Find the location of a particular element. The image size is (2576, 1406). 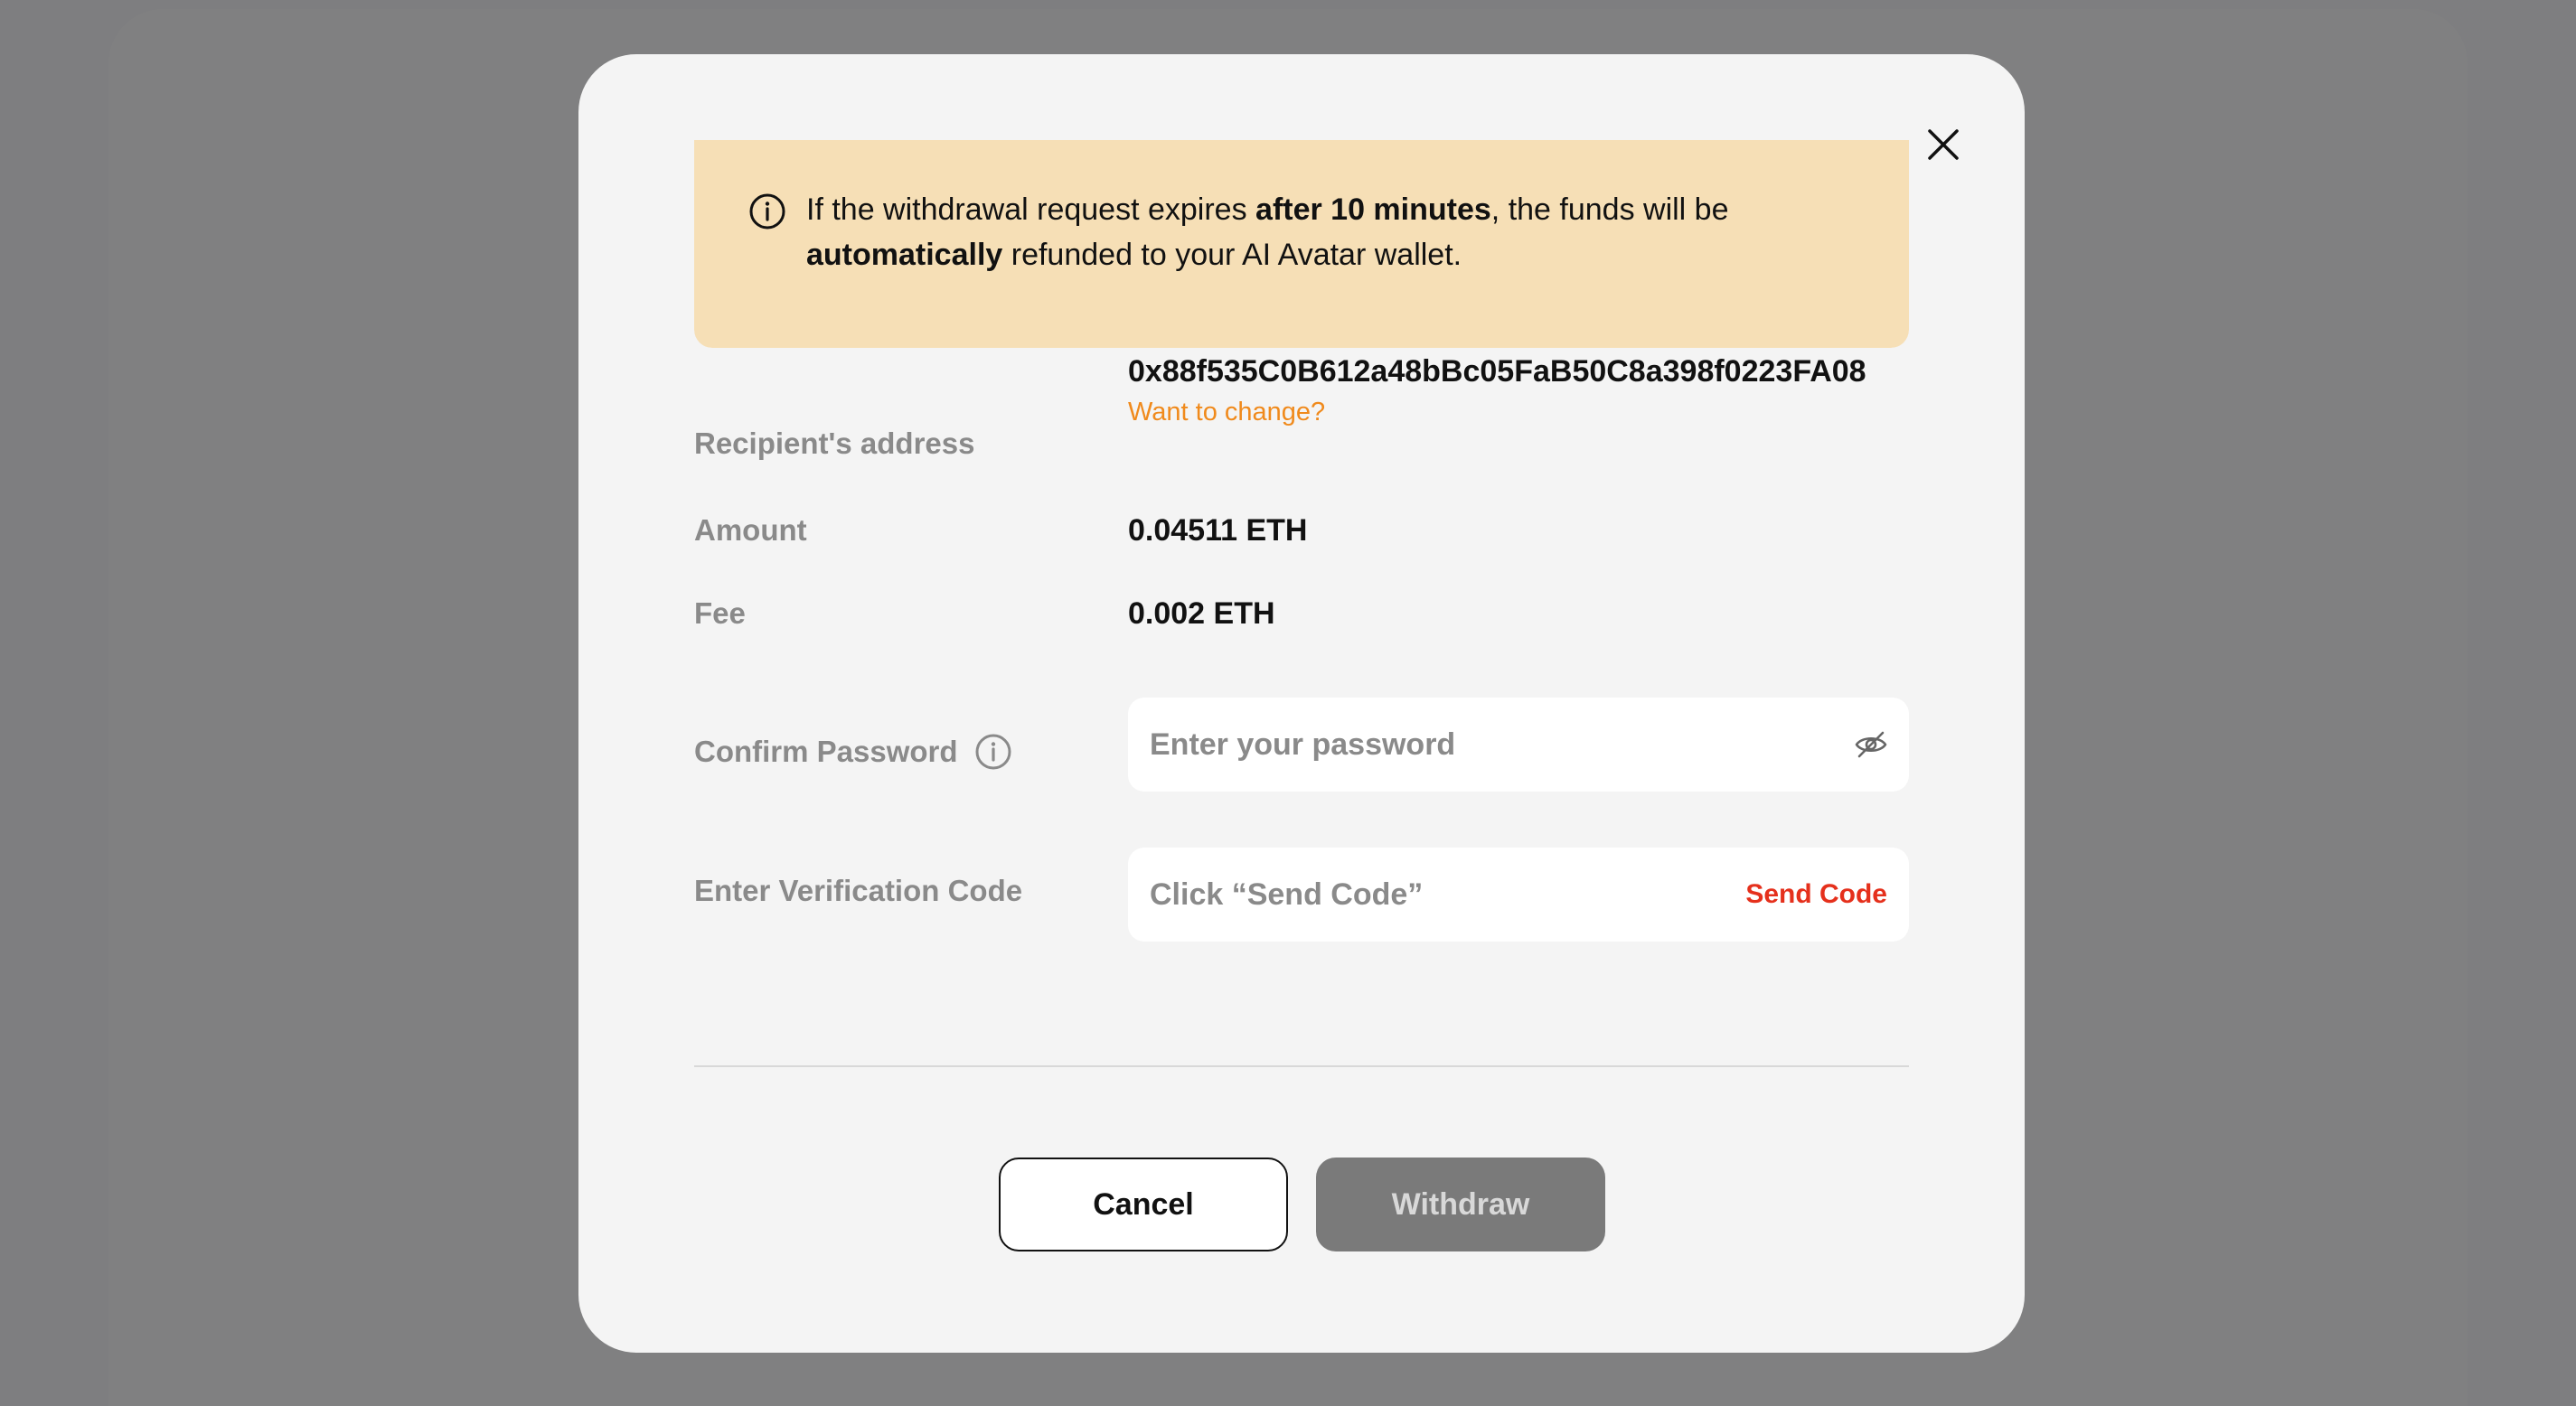

close-button is located at coordinates (1943, 144).